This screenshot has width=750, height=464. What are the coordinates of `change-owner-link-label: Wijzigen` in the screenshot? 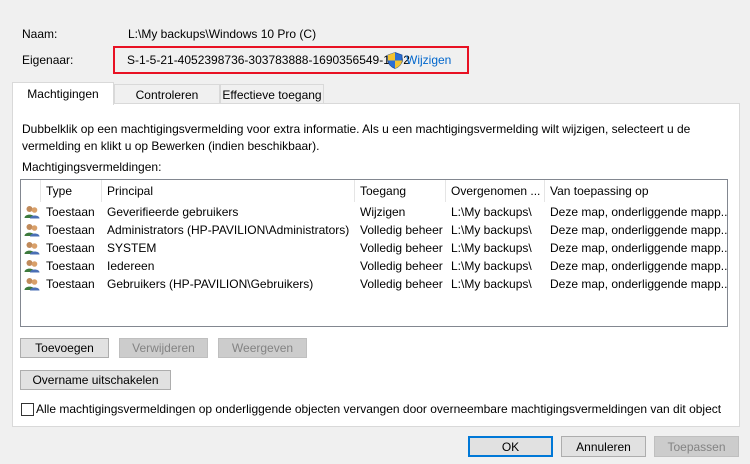 It's located at (429, 60).